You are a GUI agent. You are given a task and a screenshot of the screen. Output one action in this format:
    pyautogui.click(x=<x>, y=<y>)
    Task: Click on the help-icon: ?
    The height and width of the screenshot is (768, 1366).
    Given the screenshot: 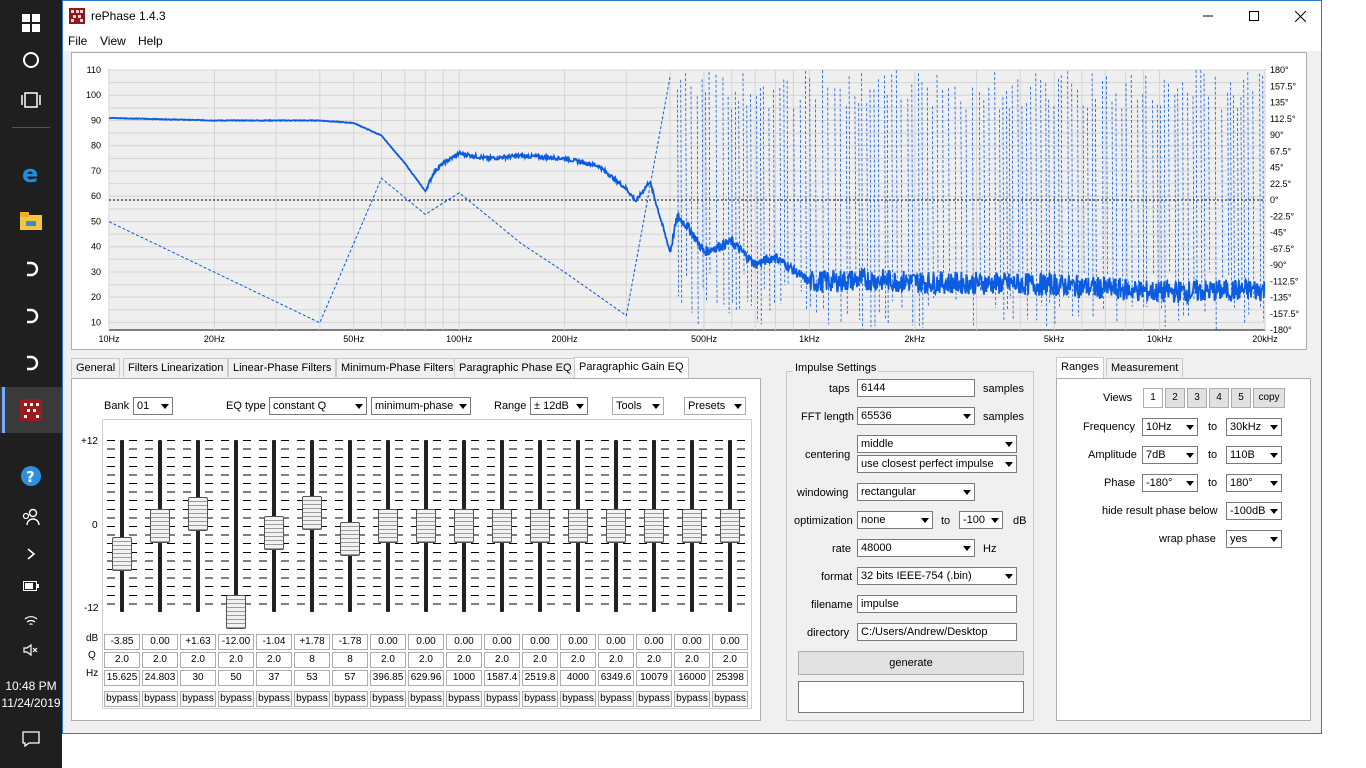 What is the action you would take?
    pyautogui.click(x=31, y=476)
    